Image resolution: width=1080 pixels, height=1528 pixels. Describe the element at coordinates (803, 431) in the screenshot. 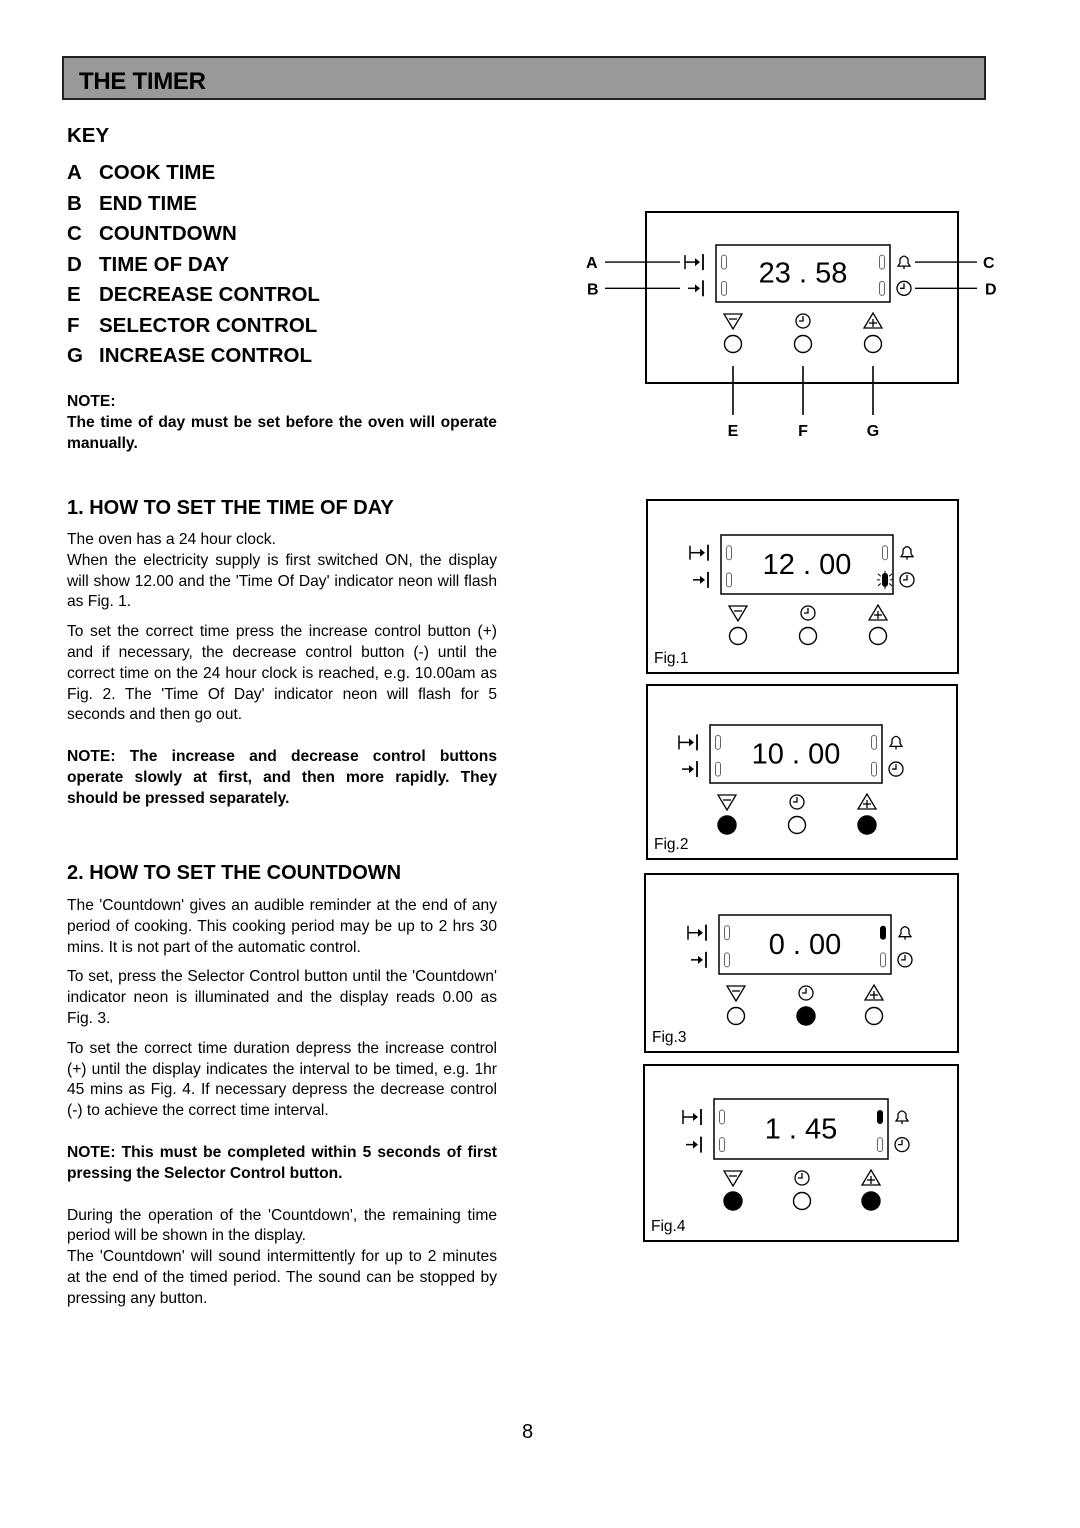

I see `callout-label-f: F` at that location.